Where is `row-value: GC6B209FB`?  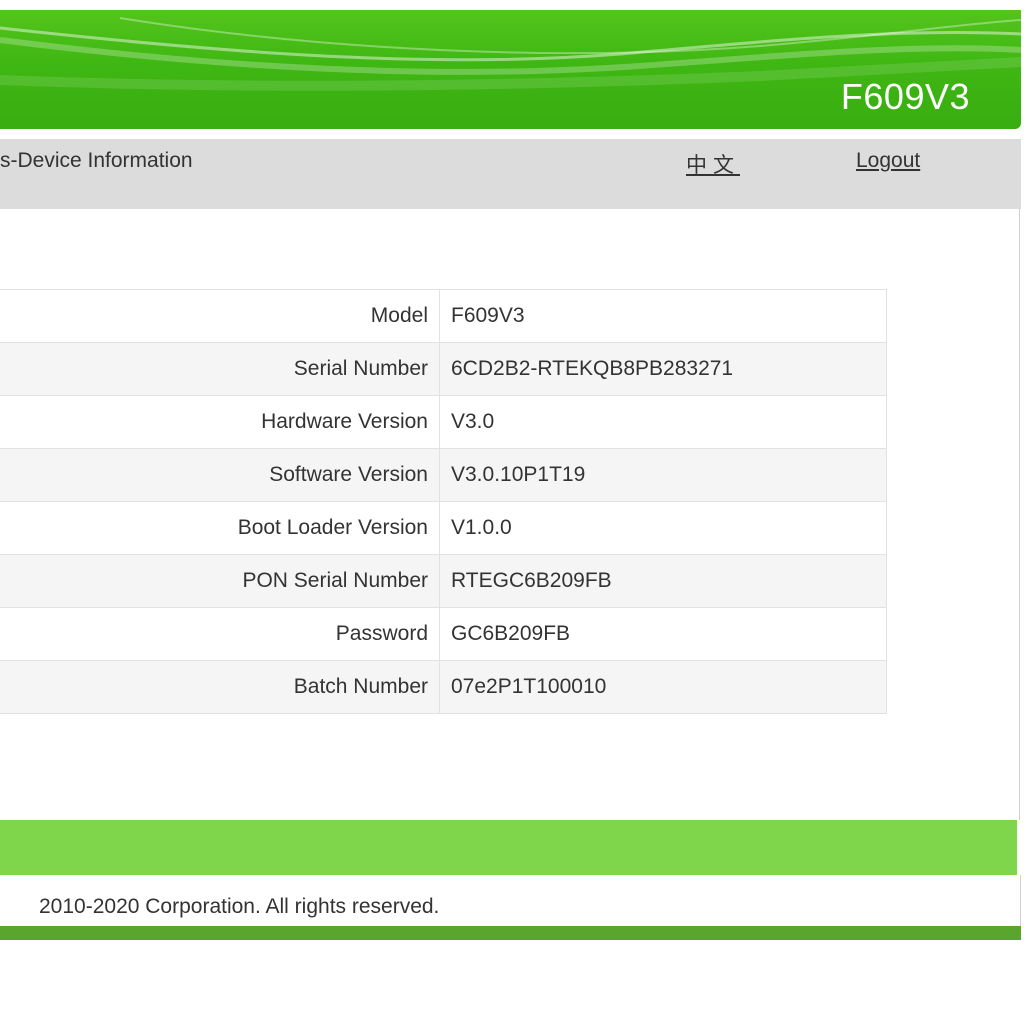
row-value: GC6B209FB is located at coordinates (663, 634).